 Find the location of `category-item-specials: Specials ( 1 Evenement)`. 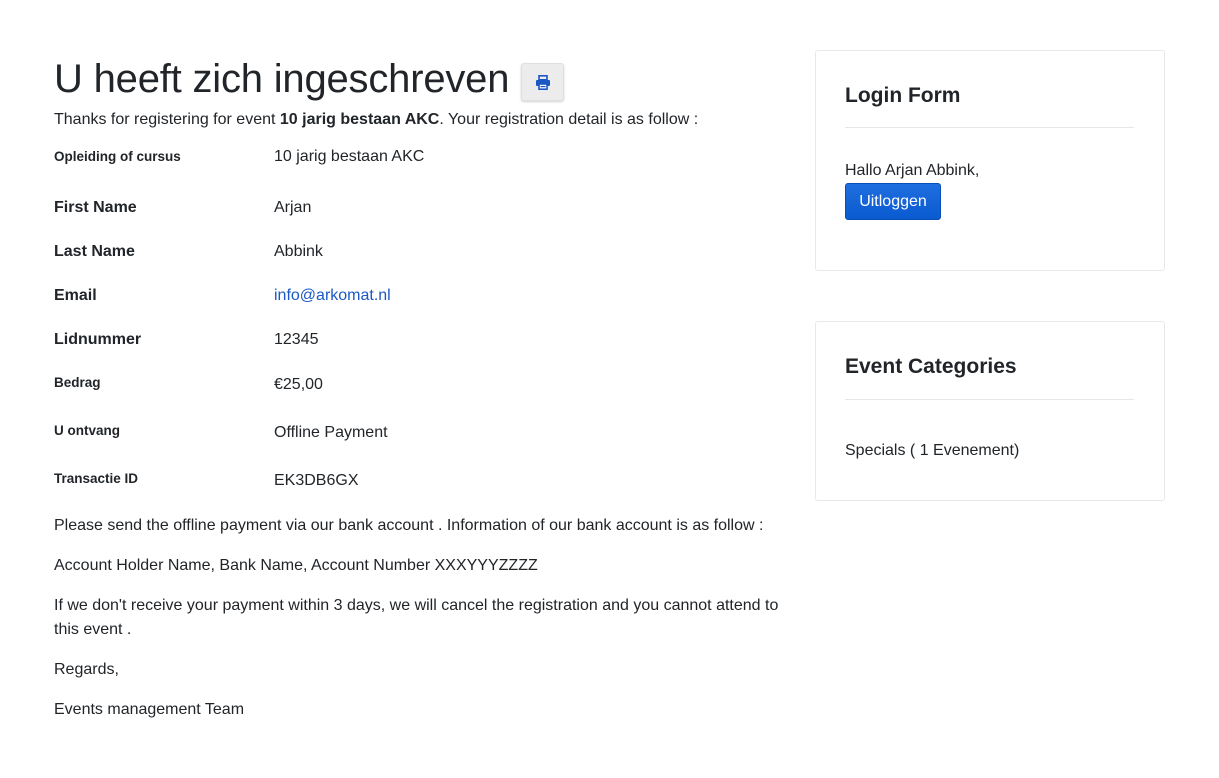

category-item-specials: Specials ( 1 Evenement) is located at coordinates (932, 451).